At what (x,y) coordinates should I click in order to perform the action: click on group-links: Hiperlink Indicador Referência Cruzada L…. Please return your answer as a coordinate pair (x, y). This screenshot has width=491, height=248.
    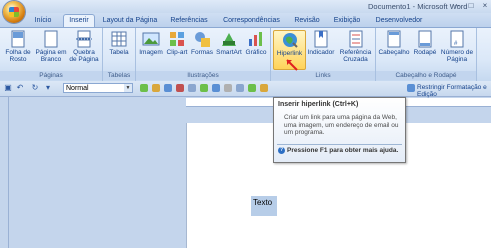
    Looking at the image, I should click on (323, 54).